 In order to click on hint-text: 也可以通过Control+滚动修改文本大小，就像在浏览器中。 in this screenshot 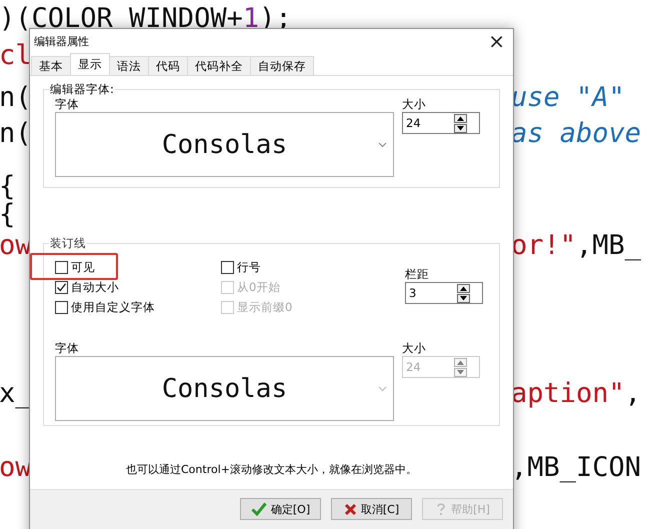, I will do `click(271, 469)`.